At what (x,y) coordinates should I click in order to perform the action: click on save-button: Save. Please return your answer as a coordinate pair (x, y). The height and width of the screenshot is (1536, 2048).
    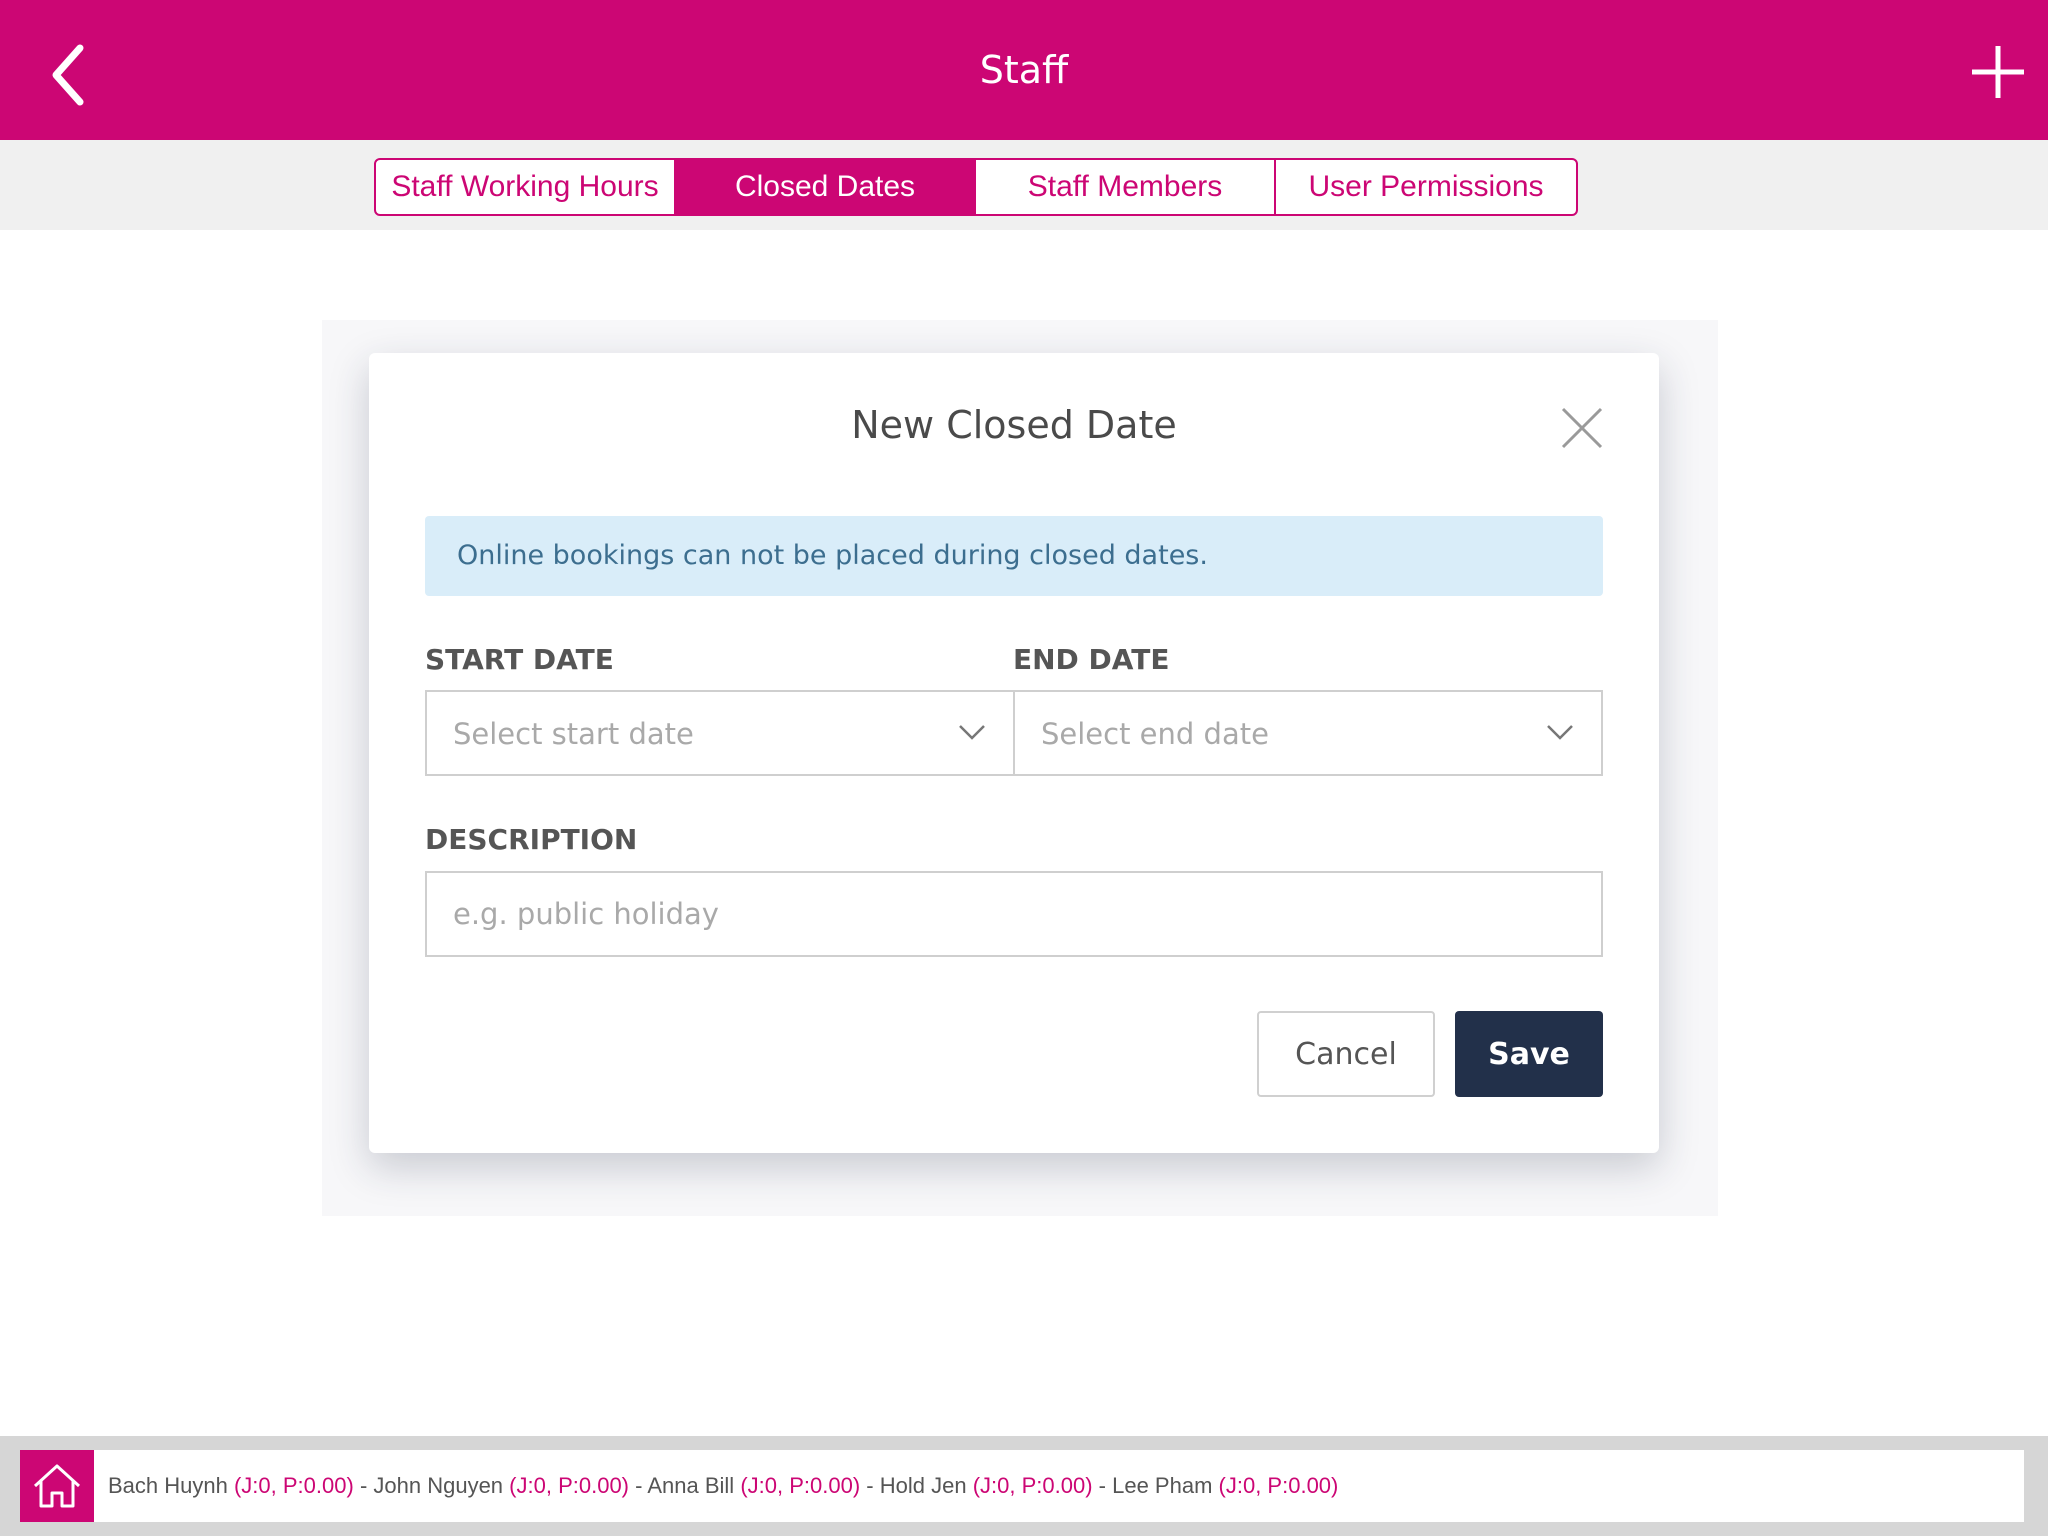
    Looking at the image, I should click on (1529, 1054).